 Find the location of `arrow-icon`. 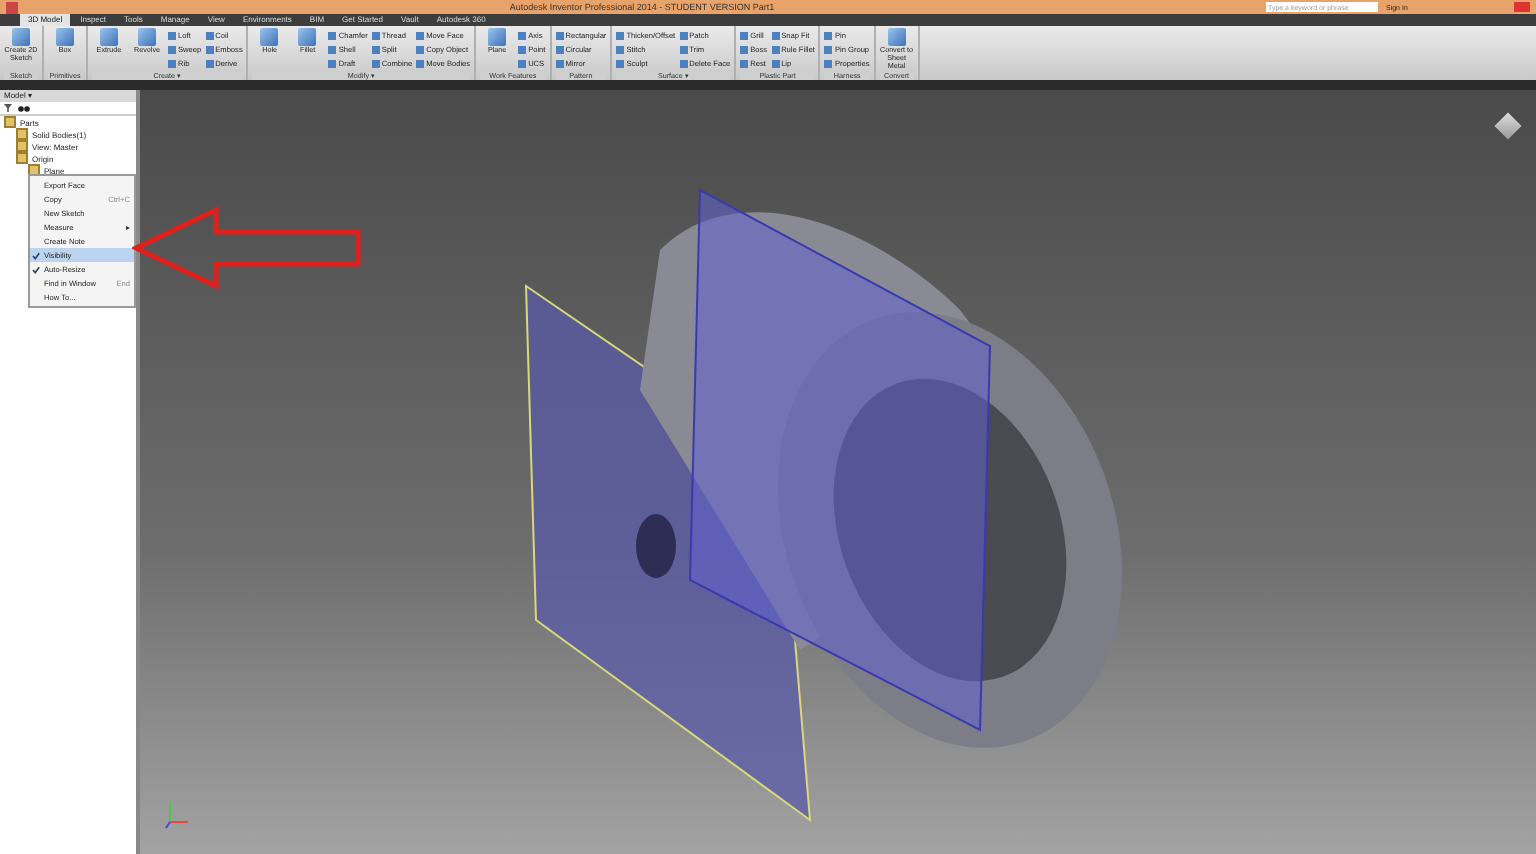

arrow-icon is located at coordinates (248, 248).